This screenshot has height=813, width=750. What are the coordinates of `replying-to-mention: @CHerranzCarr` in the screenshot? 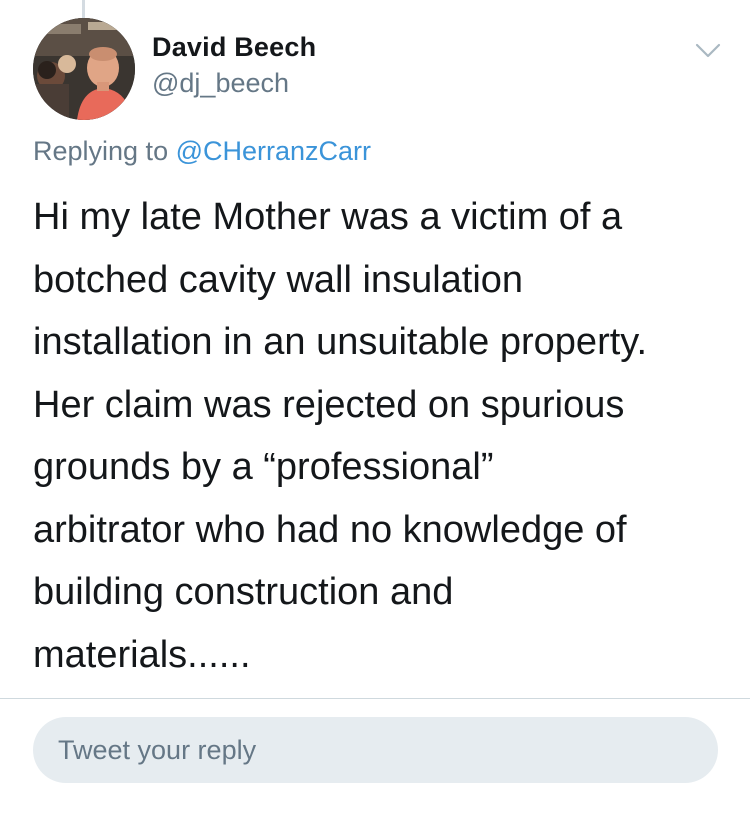 It's located at (273, 151).